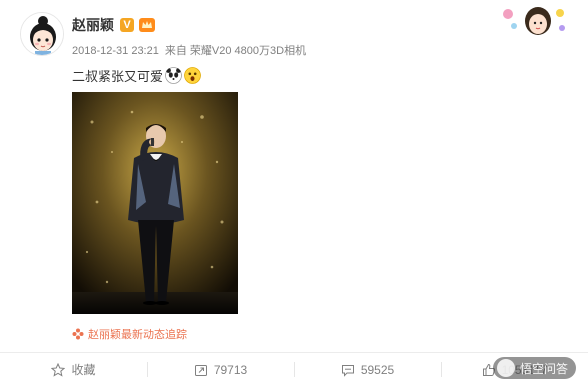 The width and height of the screenshot is (588, 386). What do you see at coordinates (200, 370) in the screenshot?
I see `repost-icon` at bounding box center [200, 370].